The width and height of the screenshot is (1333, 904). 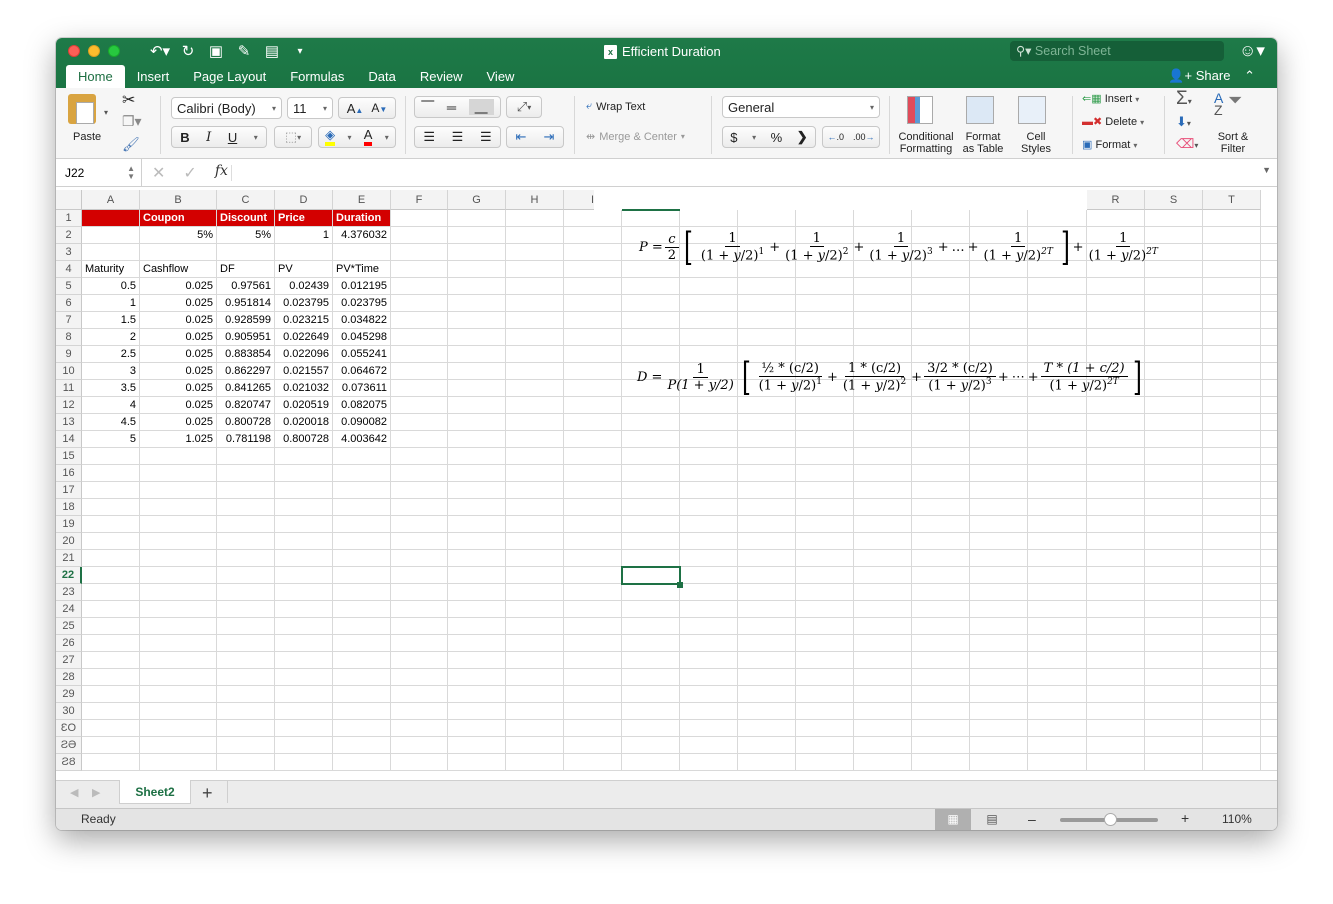 What do you see at coordinates (361, 269) in the screenshot?
I see `cell-e4: PV*Time` at bounding box center [361, 269].